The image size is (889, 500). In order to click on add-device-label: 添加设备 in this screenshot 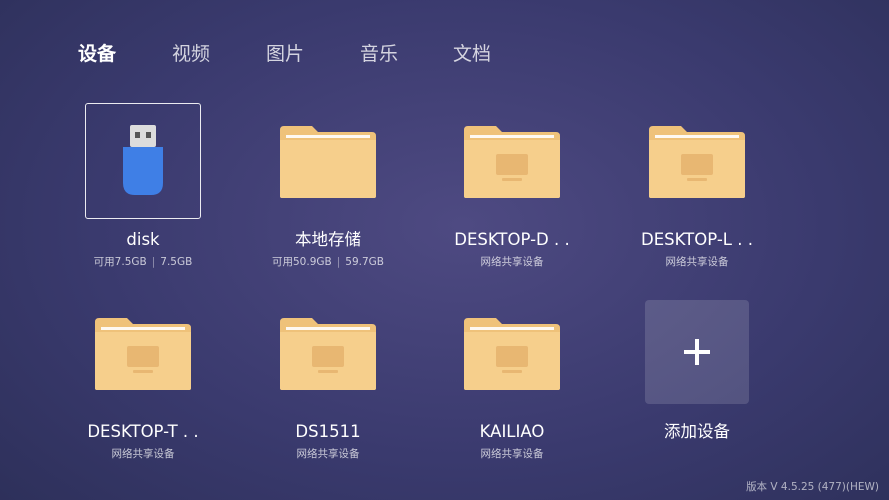, I will do `click(697, 431)`.